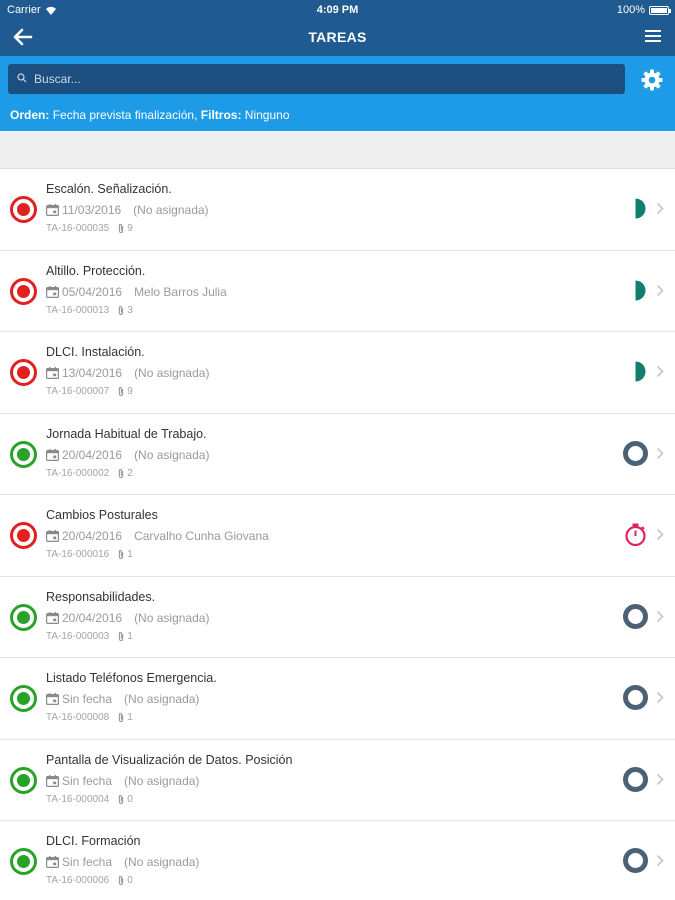  I want to click on task-code: TA-16-000035, so click(78, 228).